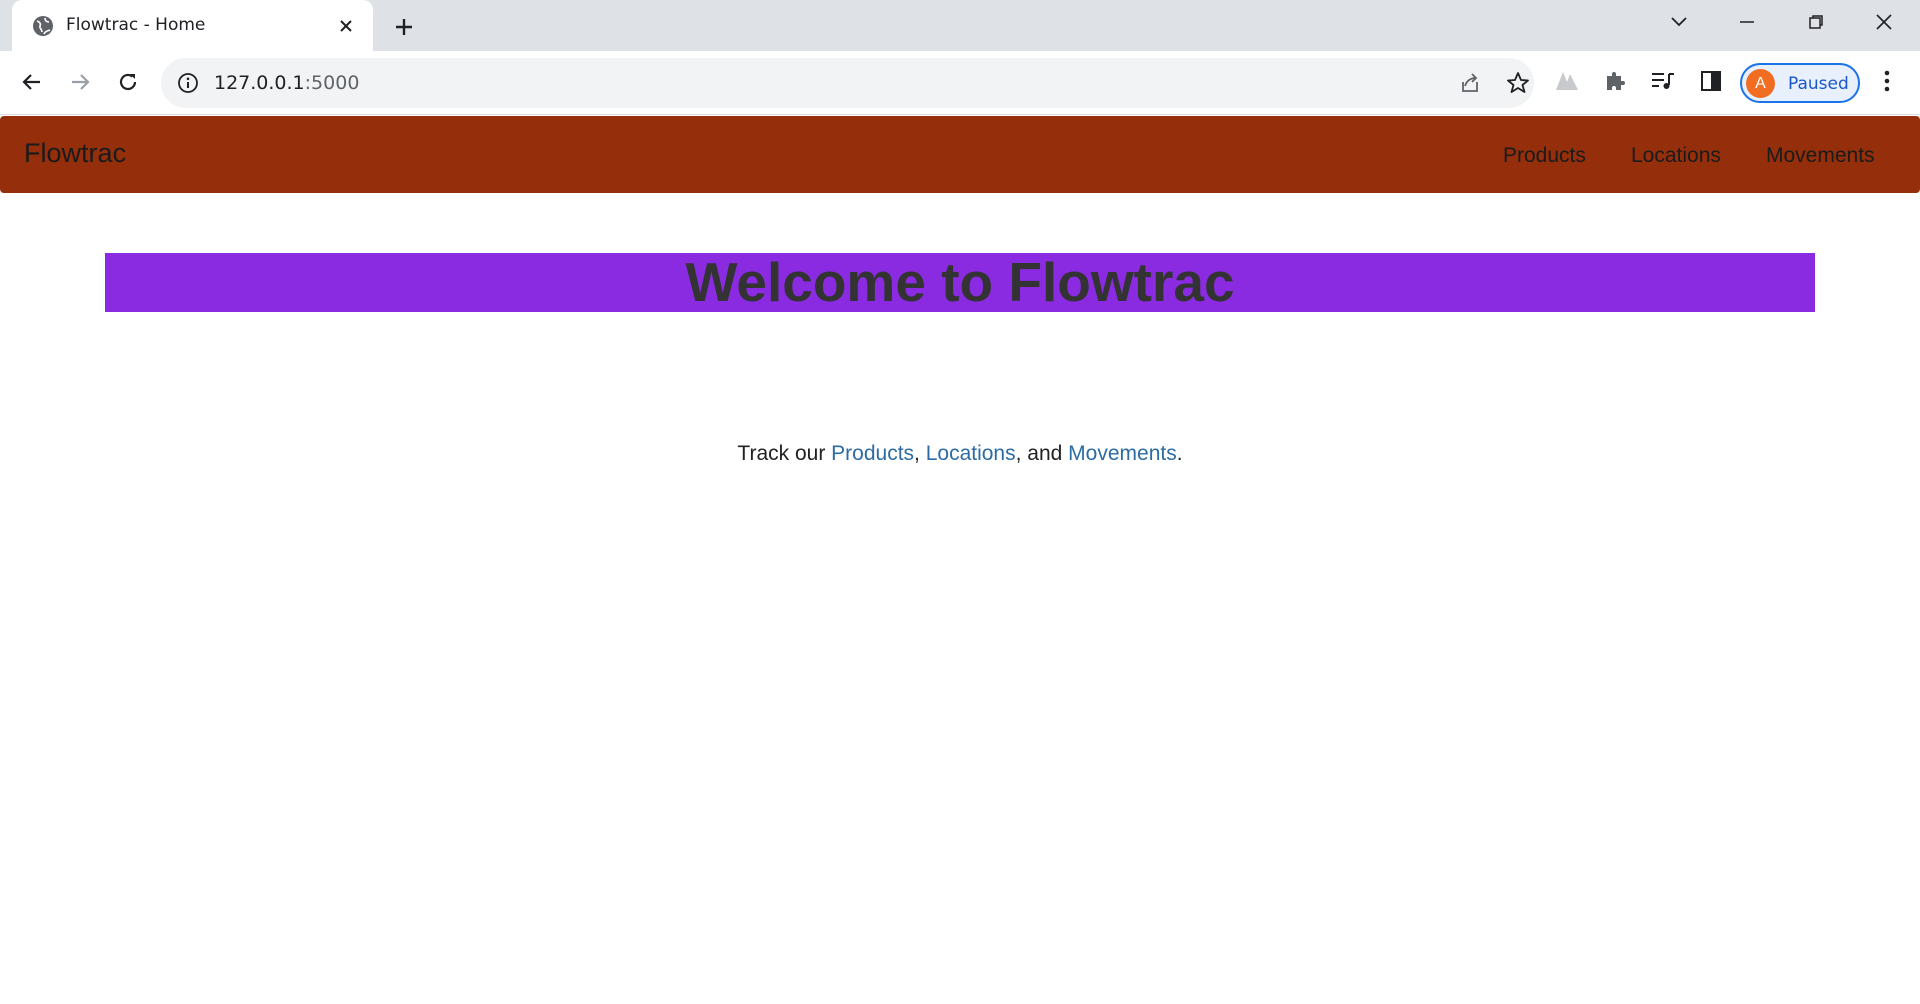 The height and width of the screenshot is (1004, 1920). What do you see at coordinates (188, 83) in the screenshot?
I see `site-info-icon` at bounding box center [188, 83].